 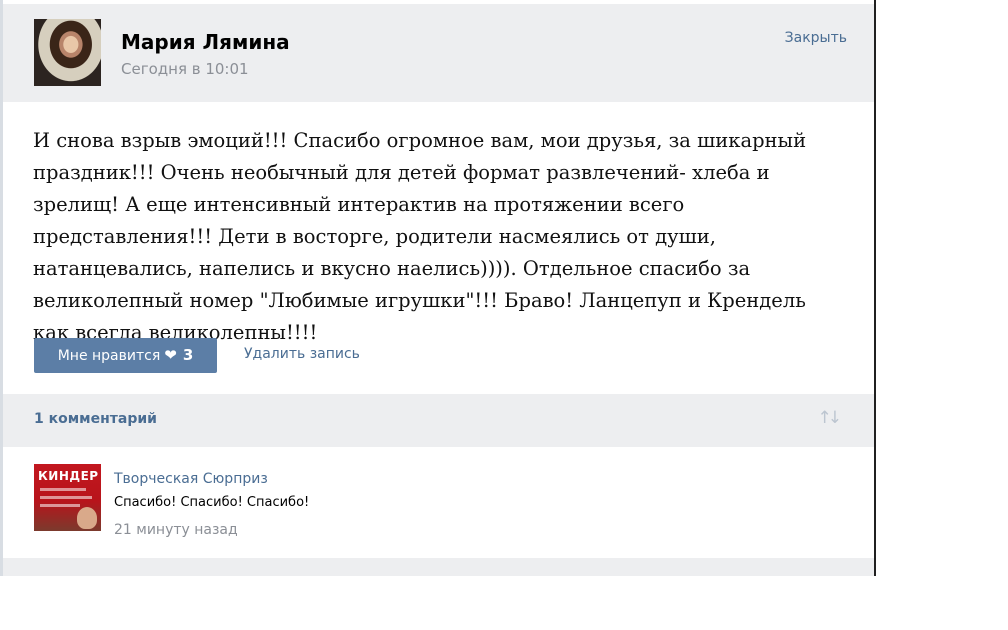 I want to click on delete-post-link: Удалить запись, so click(x=302, y=354).